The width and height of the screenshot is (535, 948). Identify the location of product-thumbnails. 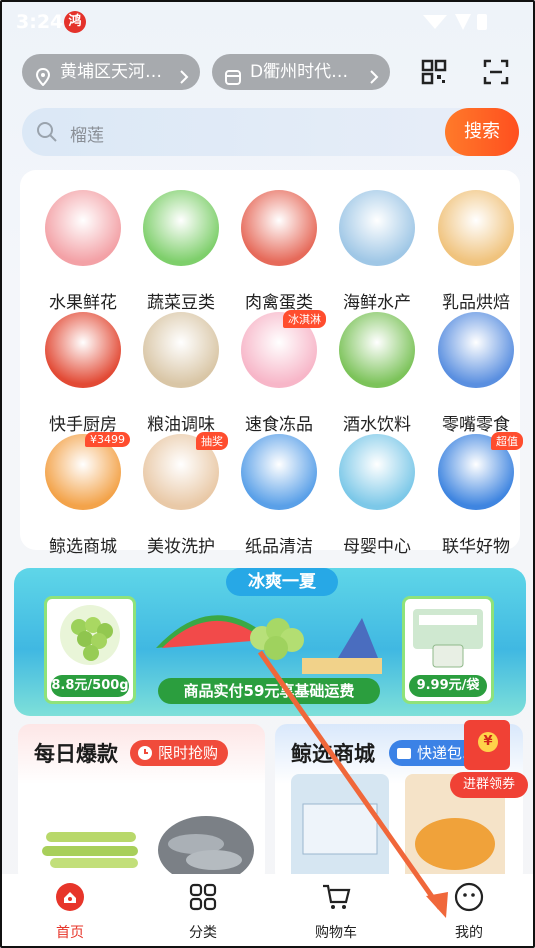
(148, 850).